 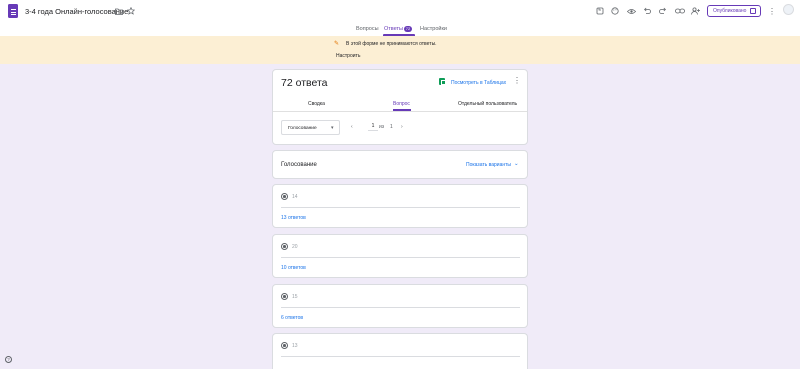 I want to click on option-card: 20 10 ответов, so click(x=400, y=256).